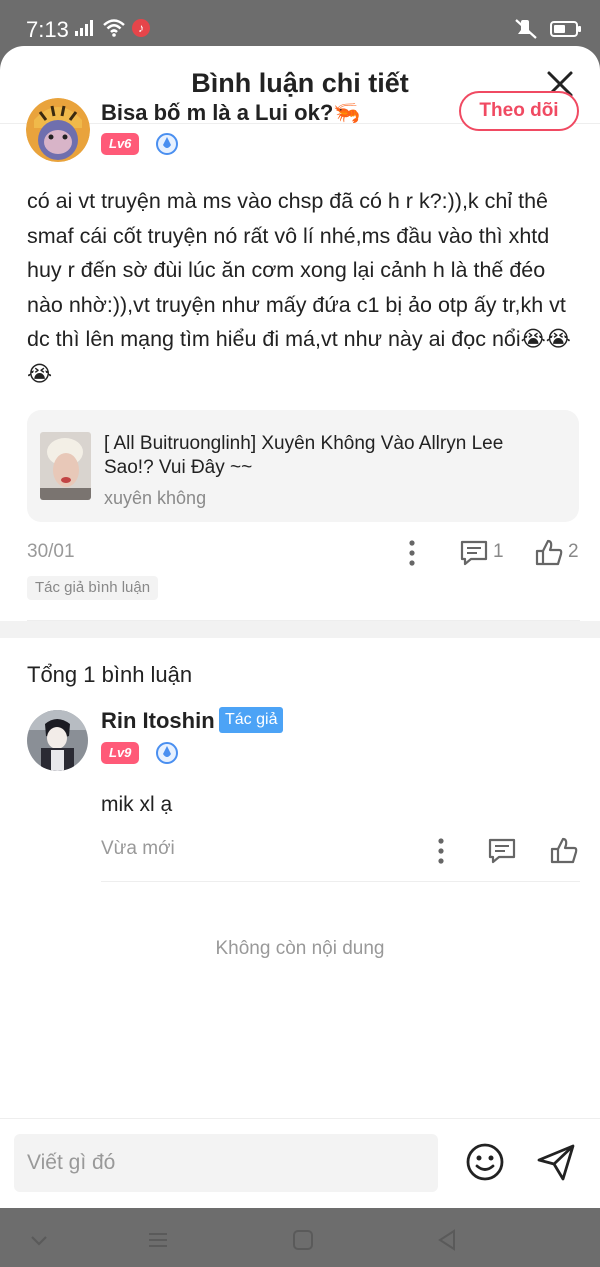 The image size is (600, 1267). What do you see at coordinates (93, 588) in the screenshot?
I see `author-comment-tag: Tác giả bình luận` at bounding box center [93, 588].